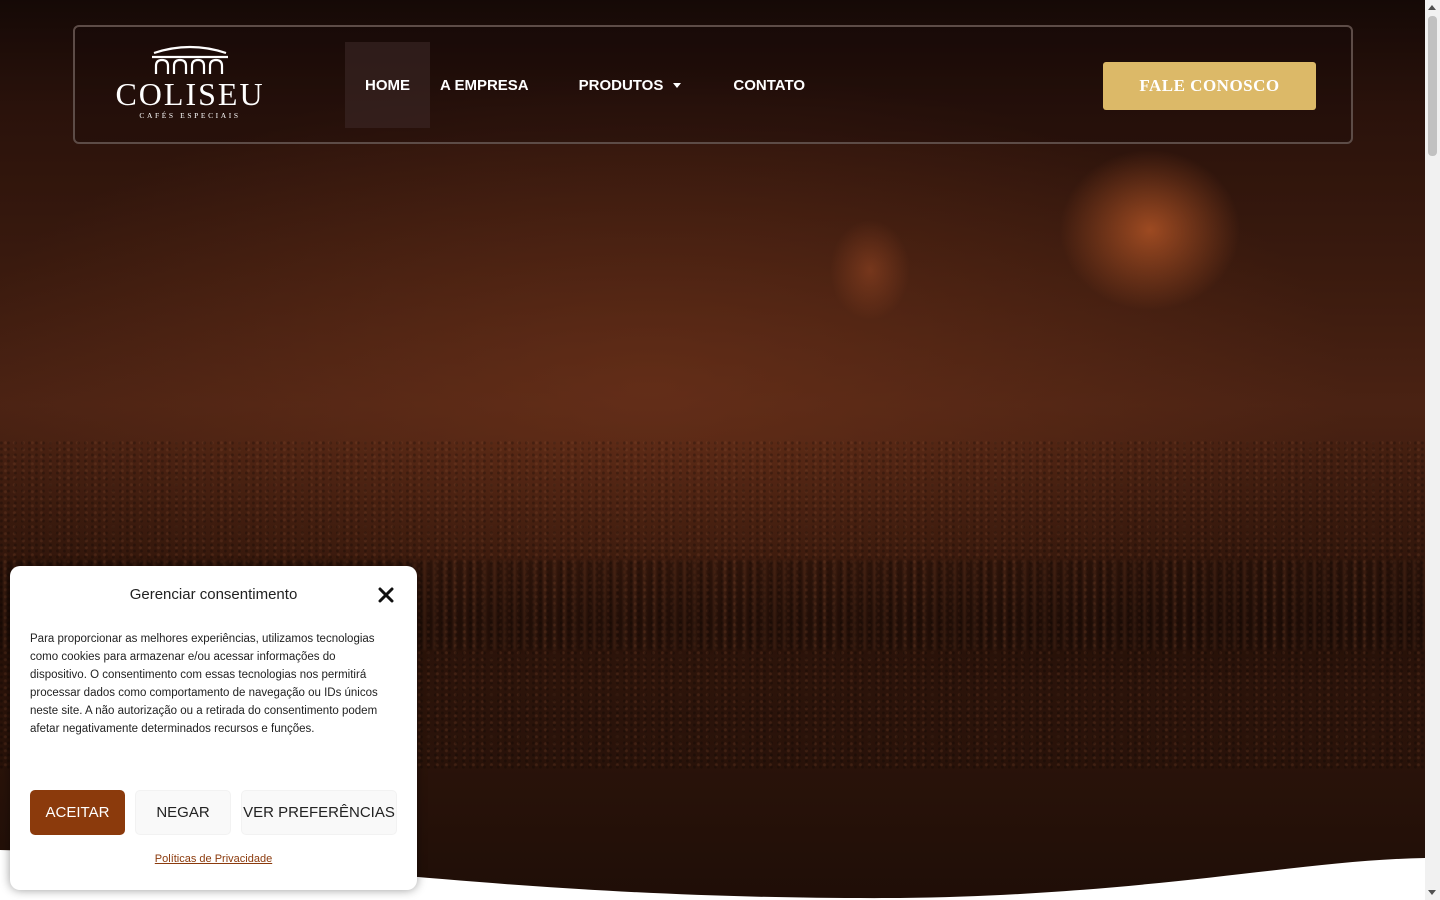 Image resolution: width=1440 pixels, height=900 pixels. I want to click on nav-item-label: HOME, so click(387, 85).